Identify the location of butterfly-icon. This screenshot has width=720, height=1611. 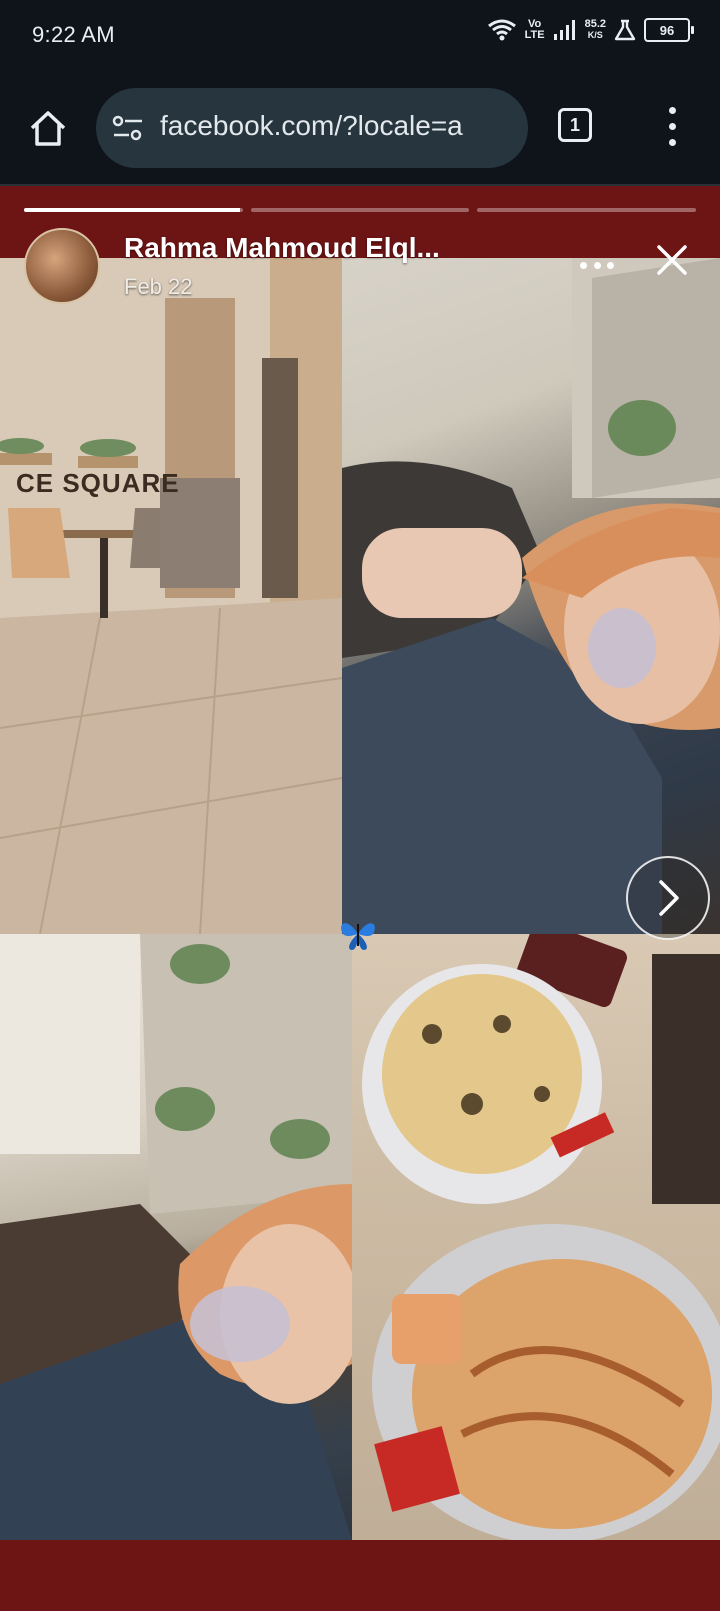
(358, 934).